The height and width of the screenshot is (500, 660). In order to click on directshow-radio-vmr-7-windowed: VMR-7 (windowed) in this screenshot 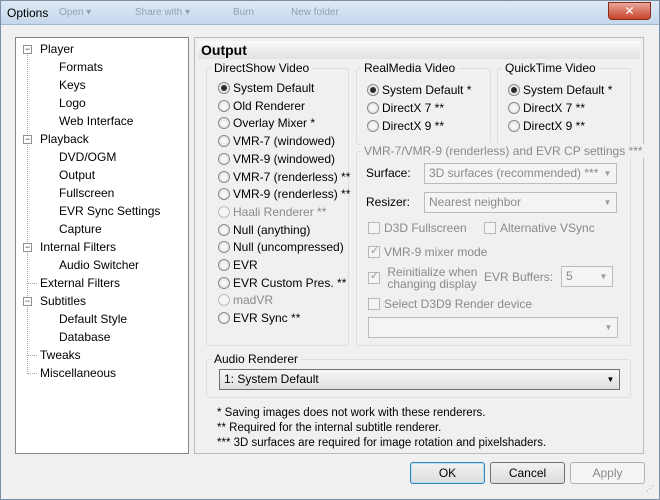, I will do `click(276, 141)`.